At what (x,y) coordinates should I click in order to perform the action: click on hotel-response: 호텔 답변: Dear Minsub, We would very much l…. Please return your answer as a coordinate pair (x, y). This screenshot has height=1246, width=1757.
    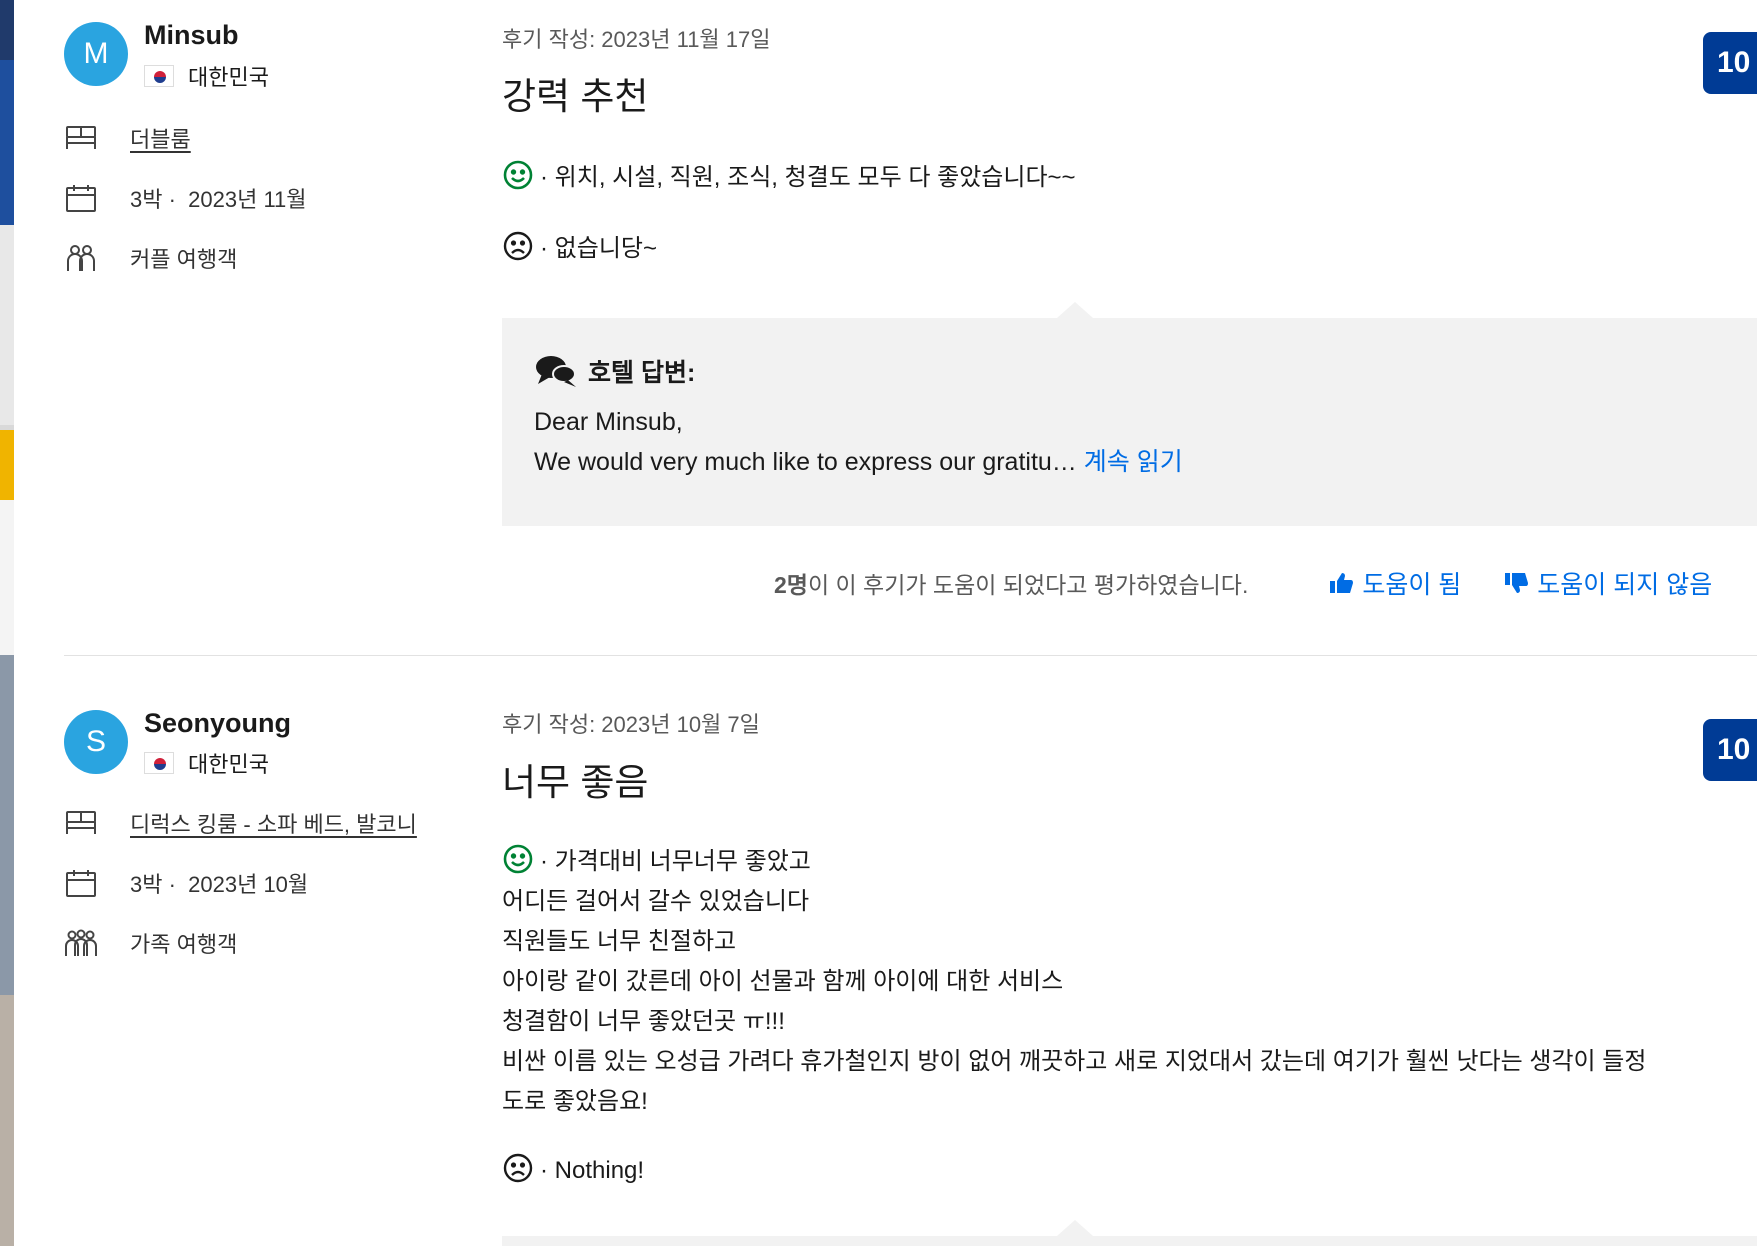
    Looking at the image, I should click on (1129, 414).